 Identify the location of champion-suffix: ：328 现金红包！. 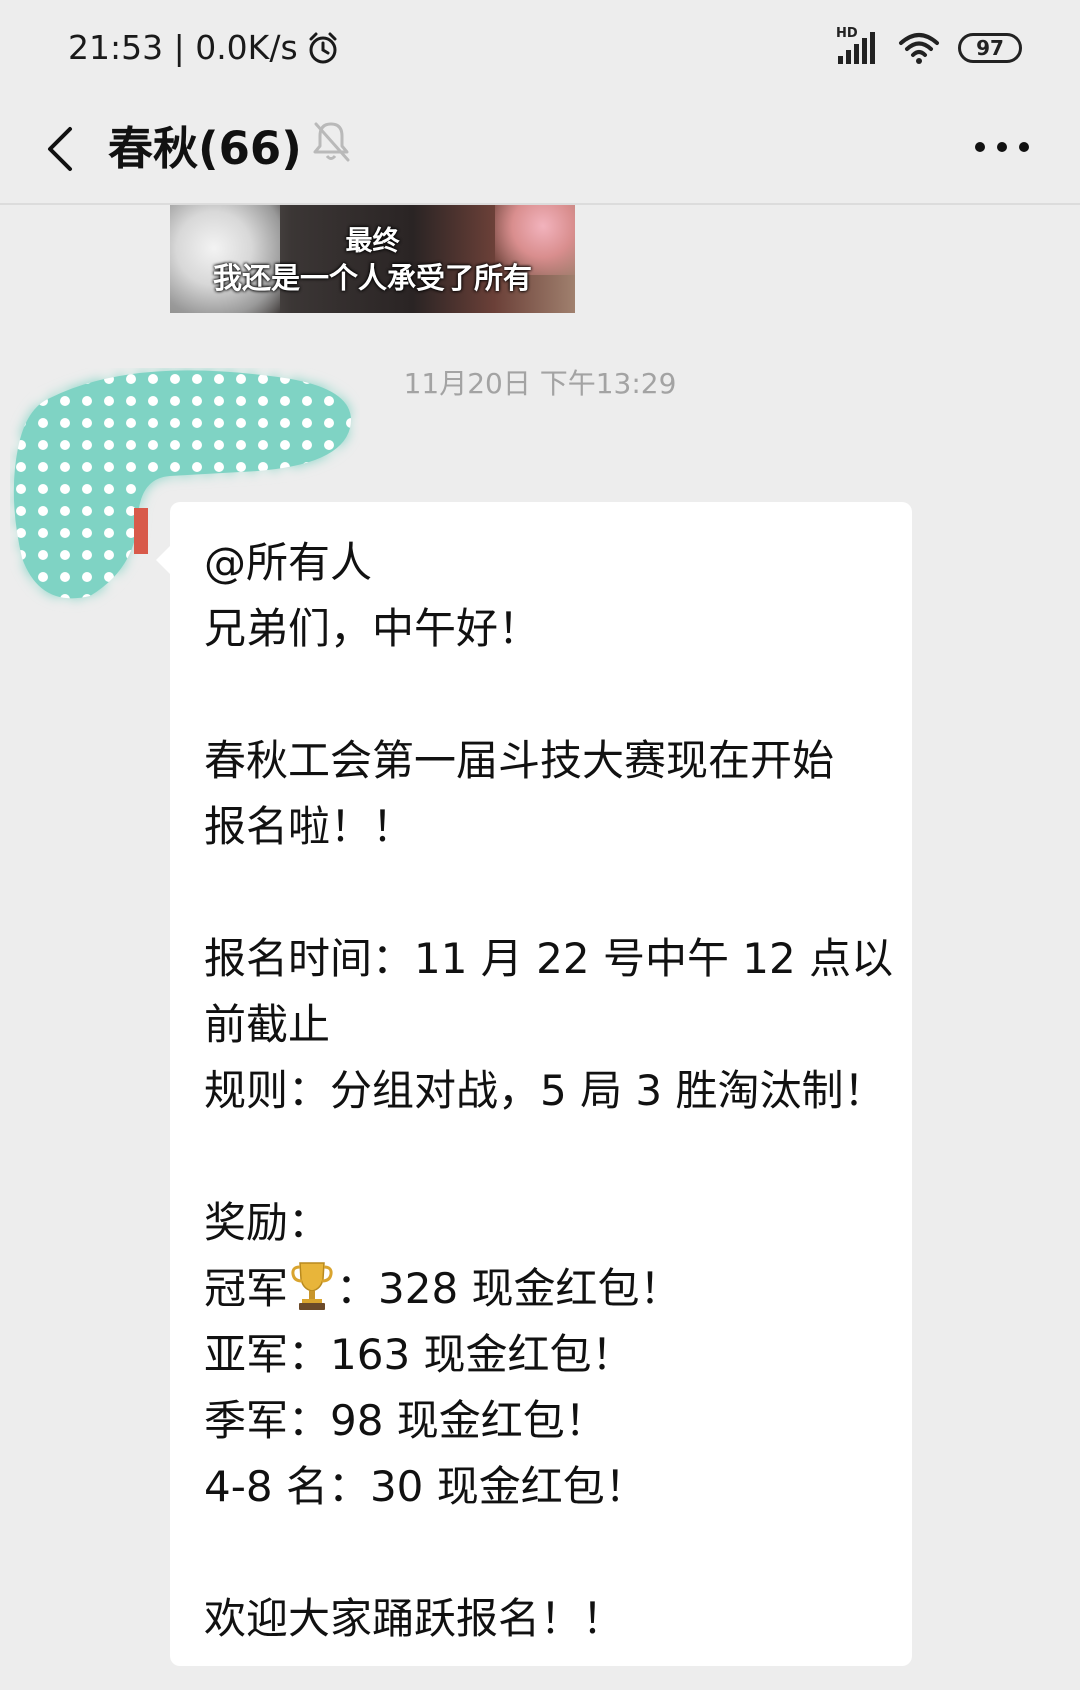
(509, 1288).